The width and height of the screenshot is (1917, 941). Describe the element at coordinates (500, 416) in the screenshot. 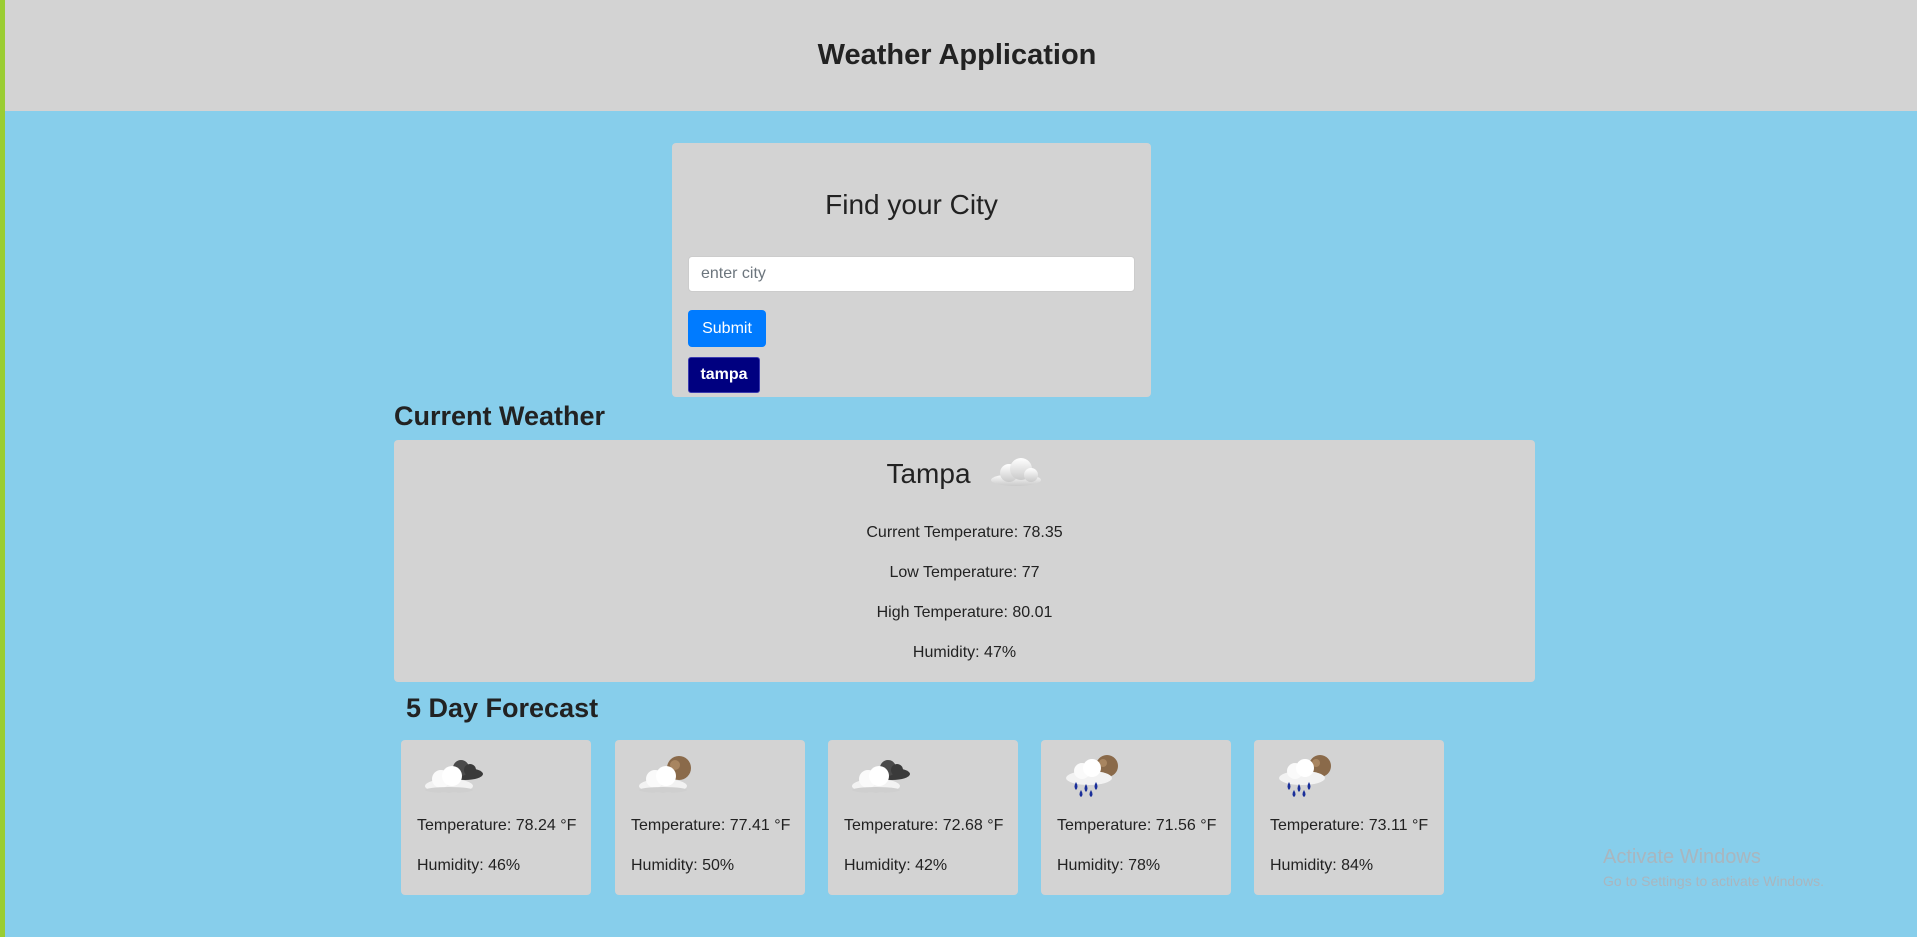

I see `current-weather-title: Current Weather` at that location.